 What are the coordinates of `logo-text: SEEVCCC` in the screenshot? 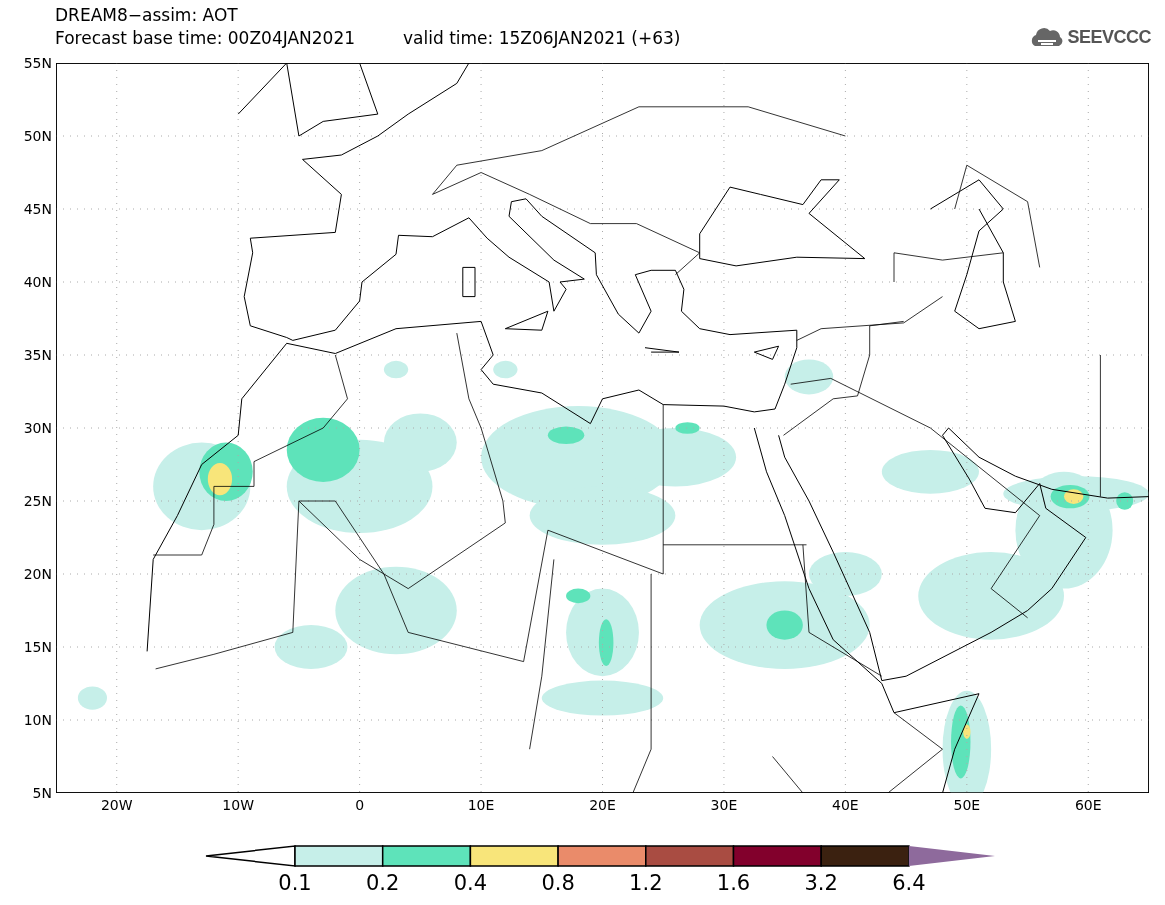 It's located at (1109, 37).